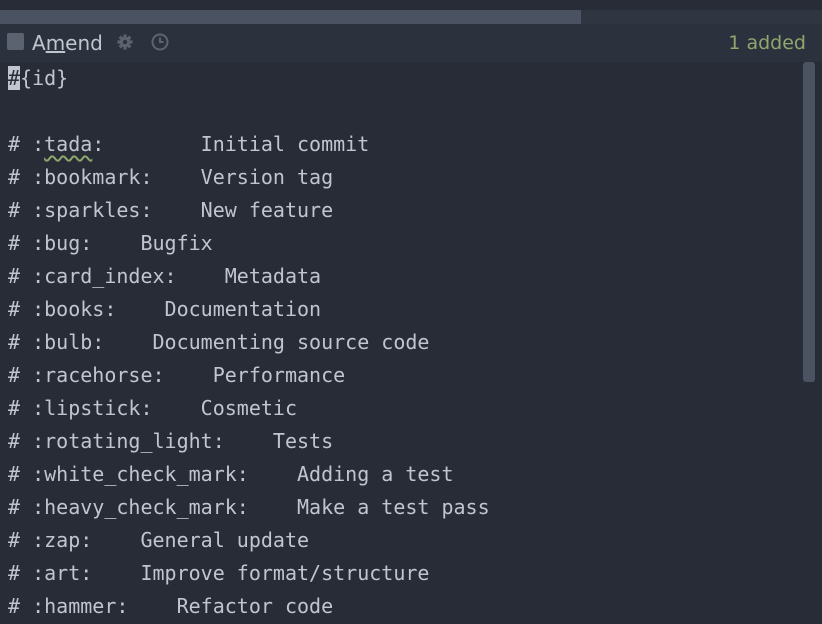 The height and width of the screenshot is (624, 822). I want to click on clock-icon, so click(160, 42).